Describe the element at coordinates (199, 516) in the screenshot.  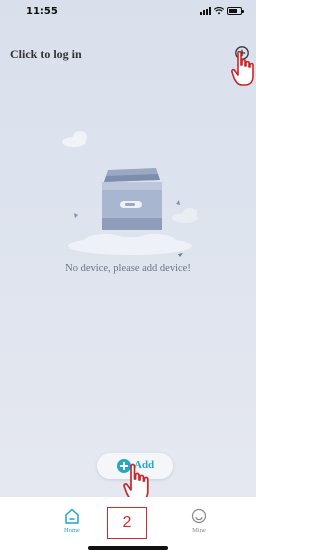
I see `profile-icon` at that location.